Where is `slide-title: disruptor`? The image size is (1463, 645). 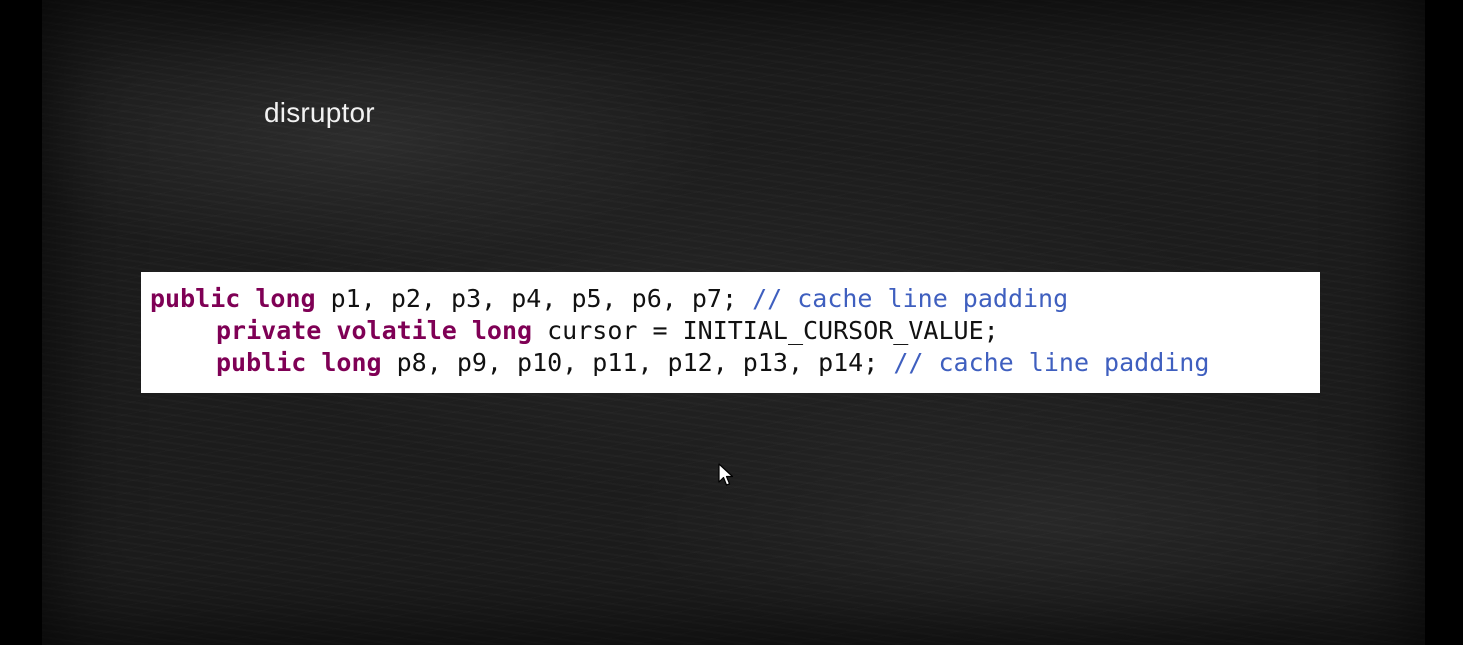
slide-title: disruptor is located at coordinates (319, 112).